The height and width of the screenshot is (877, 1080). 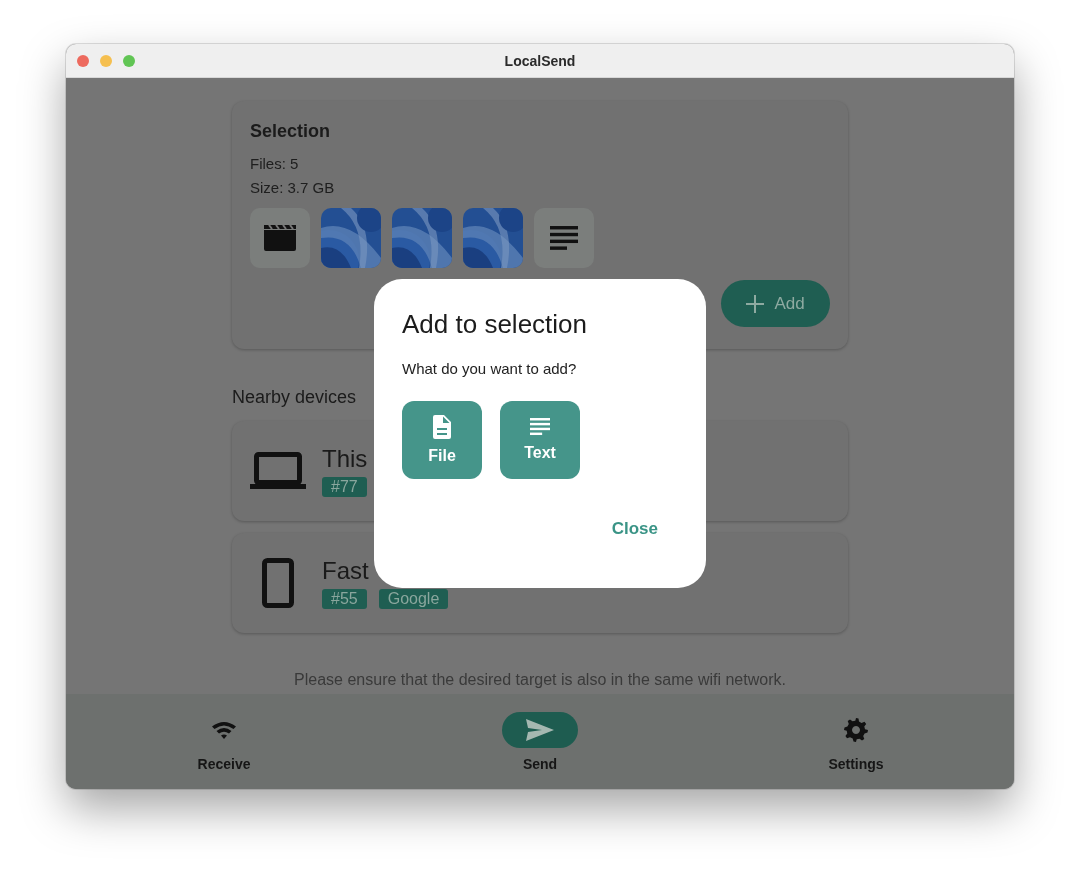 What do you see at coordinates (344, 487) in the screenshot?
I see `device-tag: #77` at bounding box center [344, 487].